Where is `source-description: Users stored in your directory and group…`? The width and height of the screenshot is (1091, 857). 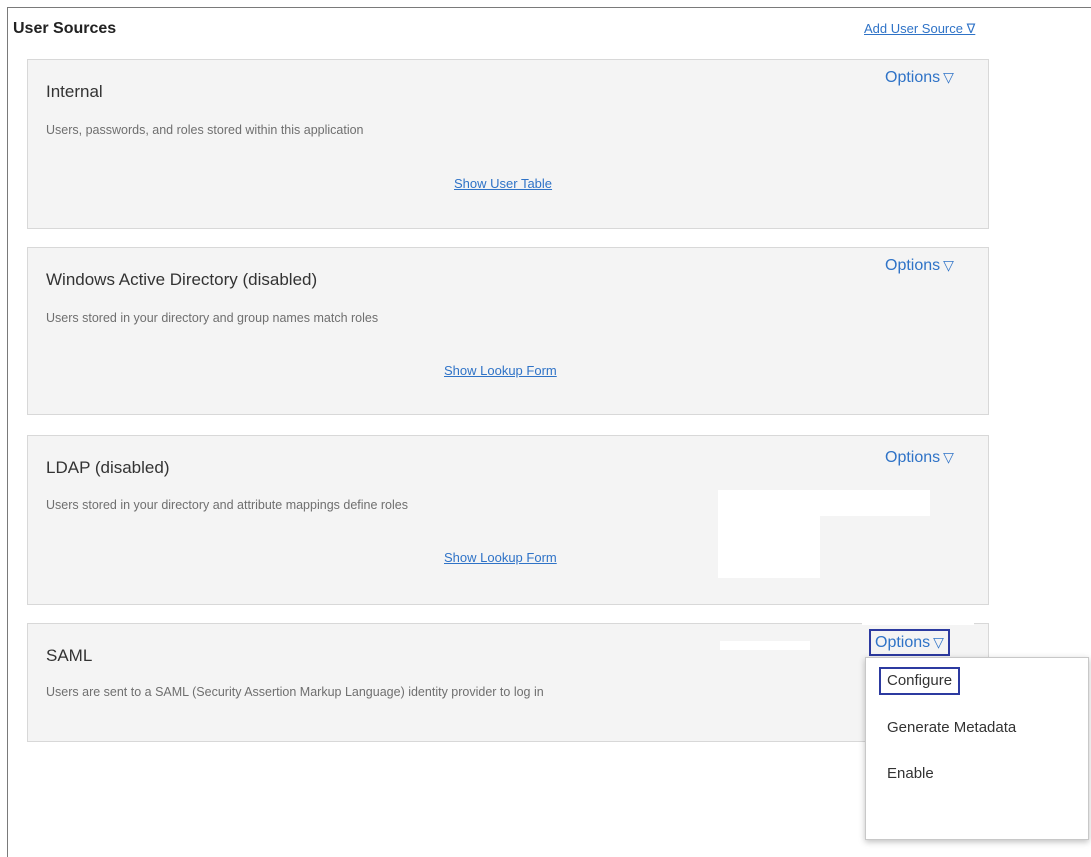
source-description: Users stored in your directory and group… is located at coordinates (212, 318).